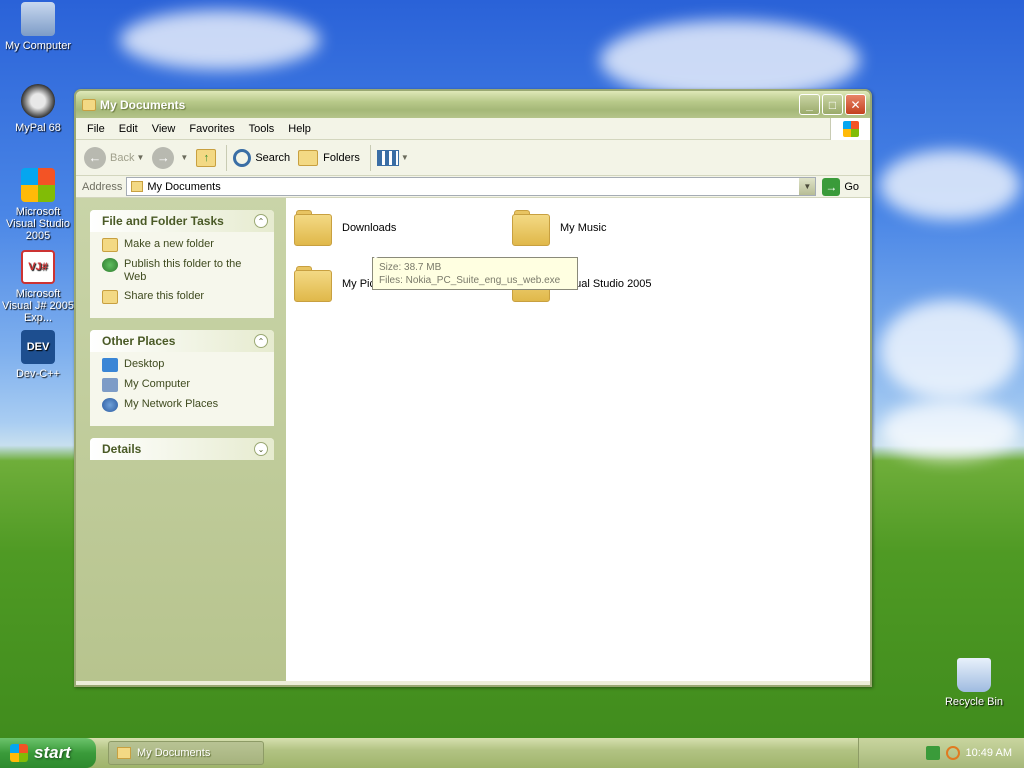 This screenshot has height=768, width=1024. I want to click on panel-body: Desktop My Computer My Network Places, so click(182, 389).